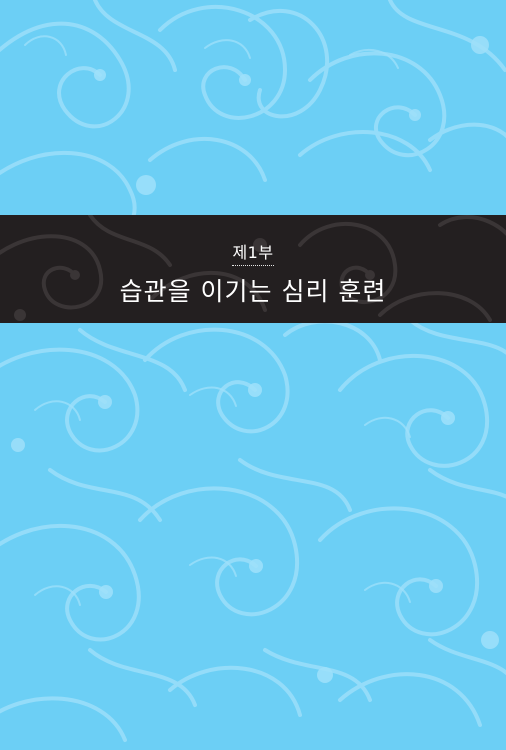 Image resolution: width=506 pixels, height=750 pixels. Describe the element at coordinates (253, 291) in the screenshot. I see `chapter-title: 습관을 이기는 심리 훈련` at that location.